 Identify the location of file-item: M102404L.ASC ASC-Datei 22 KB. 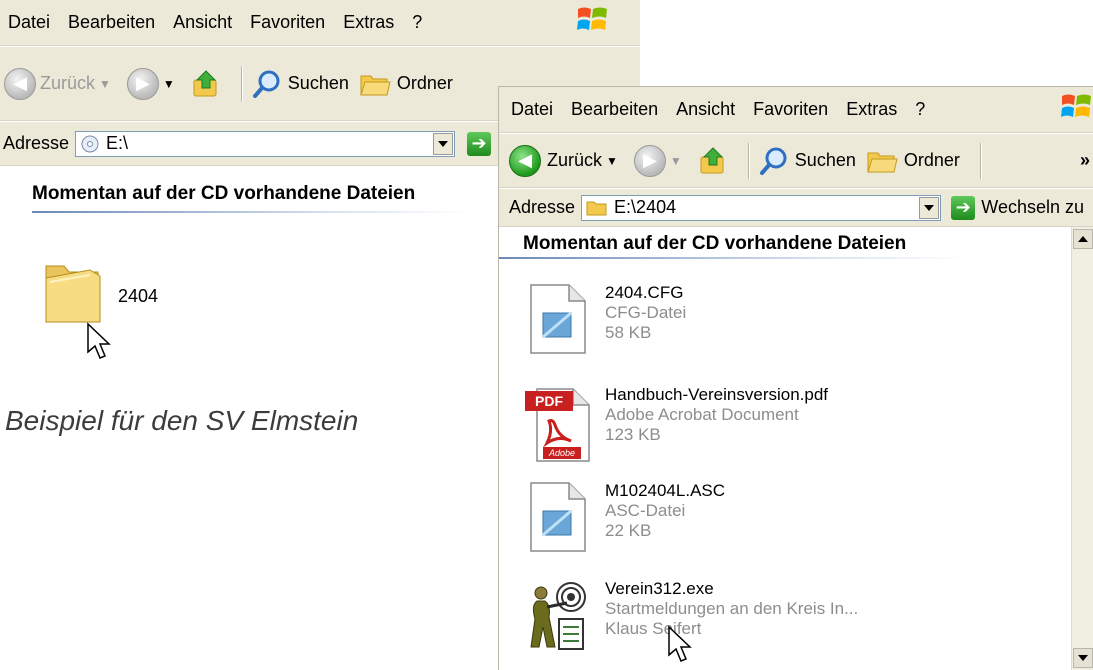
(626, 517).